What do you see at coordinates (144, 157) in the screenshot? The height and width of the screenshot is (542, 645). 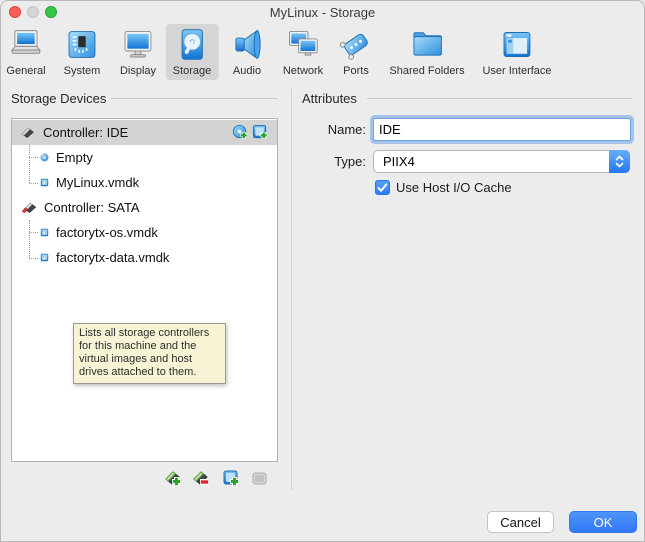 I see `tree-row-empty-optical: Empty` at bounding box center [144, 157].